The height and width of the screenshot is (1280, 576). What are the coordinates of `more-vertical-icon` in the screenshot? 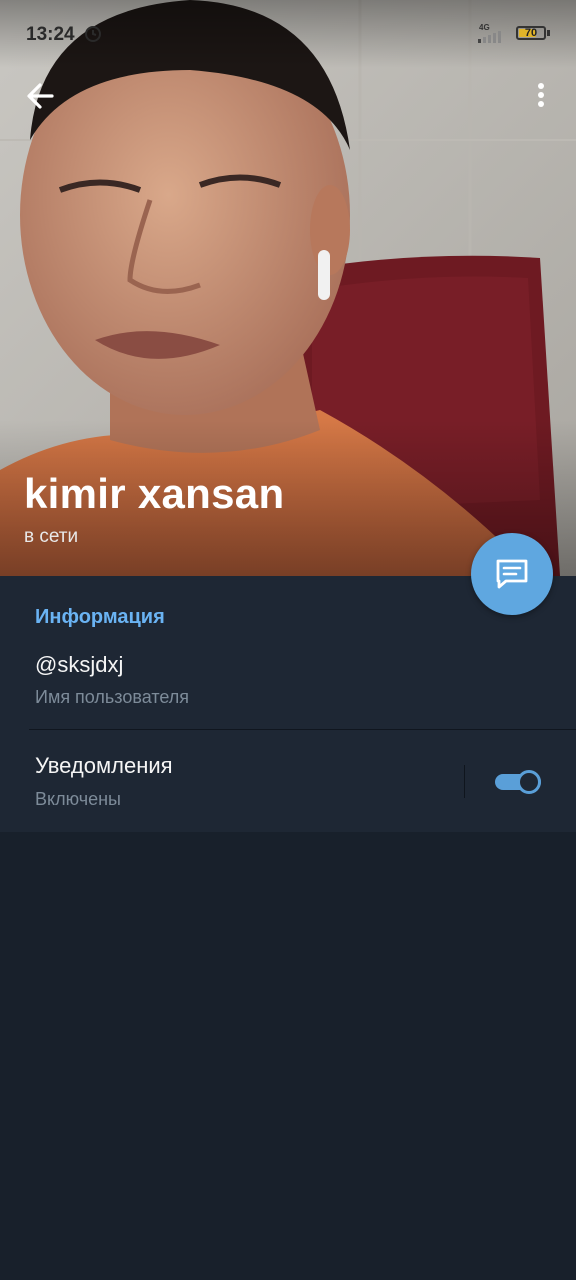 It's located at (541, 95).